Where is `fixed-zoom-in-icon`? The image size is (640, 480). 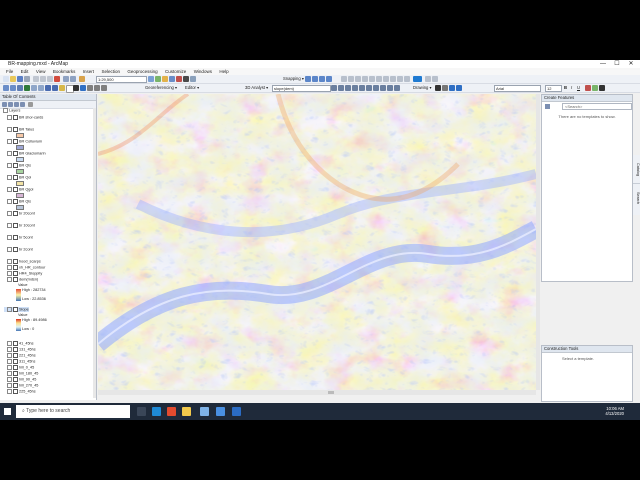 fixed-zoom-in-icon is located at coordinates (34, 88).